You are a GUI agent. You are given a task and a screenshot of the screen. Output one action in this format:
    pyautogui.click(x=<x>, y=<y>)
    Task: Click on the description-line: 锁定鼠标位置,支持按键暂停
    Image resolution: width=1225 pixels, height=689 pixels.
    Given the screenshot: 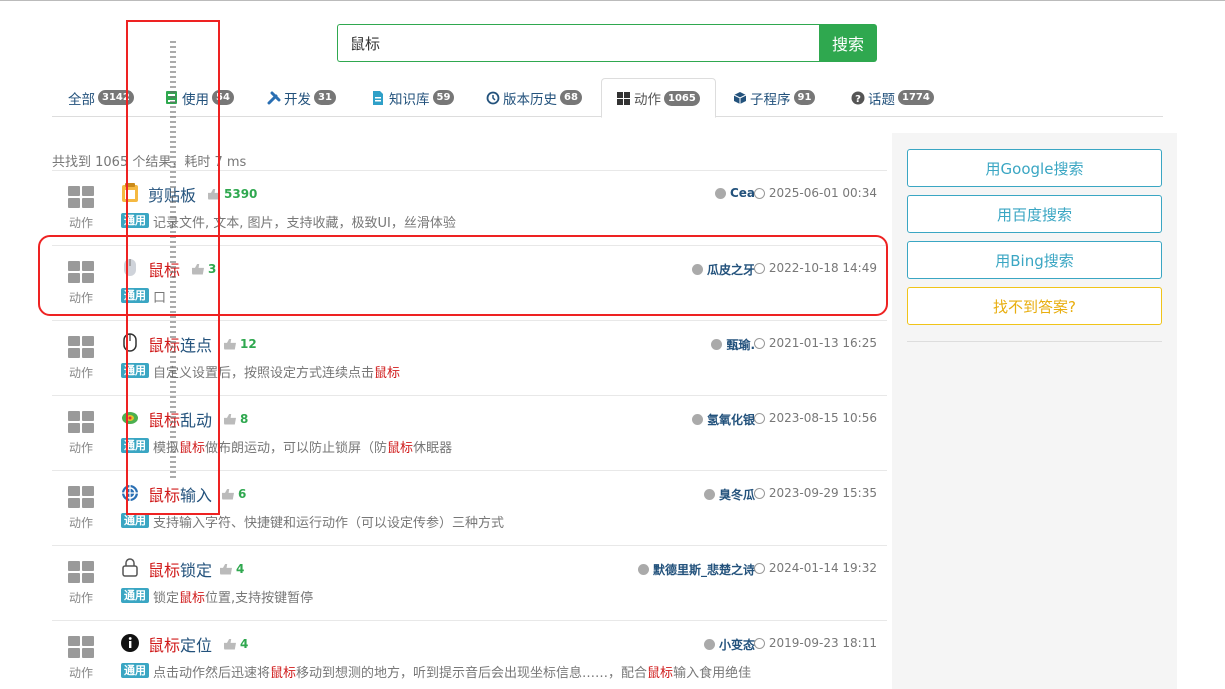 What is the action you would take?
    pyautogui.click(x=233, y=596)
    